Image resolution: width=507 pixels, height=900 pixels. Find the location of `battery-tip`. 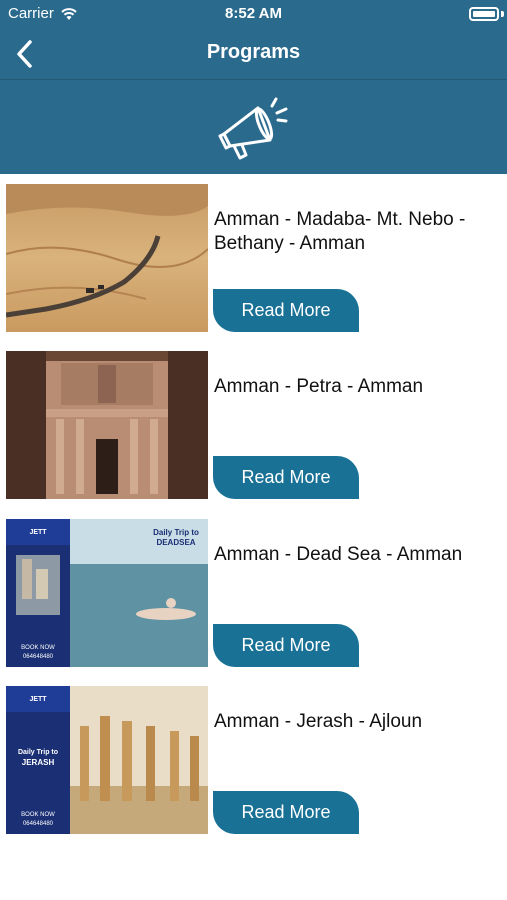

battery-tip is located at coordinates (502, 14).